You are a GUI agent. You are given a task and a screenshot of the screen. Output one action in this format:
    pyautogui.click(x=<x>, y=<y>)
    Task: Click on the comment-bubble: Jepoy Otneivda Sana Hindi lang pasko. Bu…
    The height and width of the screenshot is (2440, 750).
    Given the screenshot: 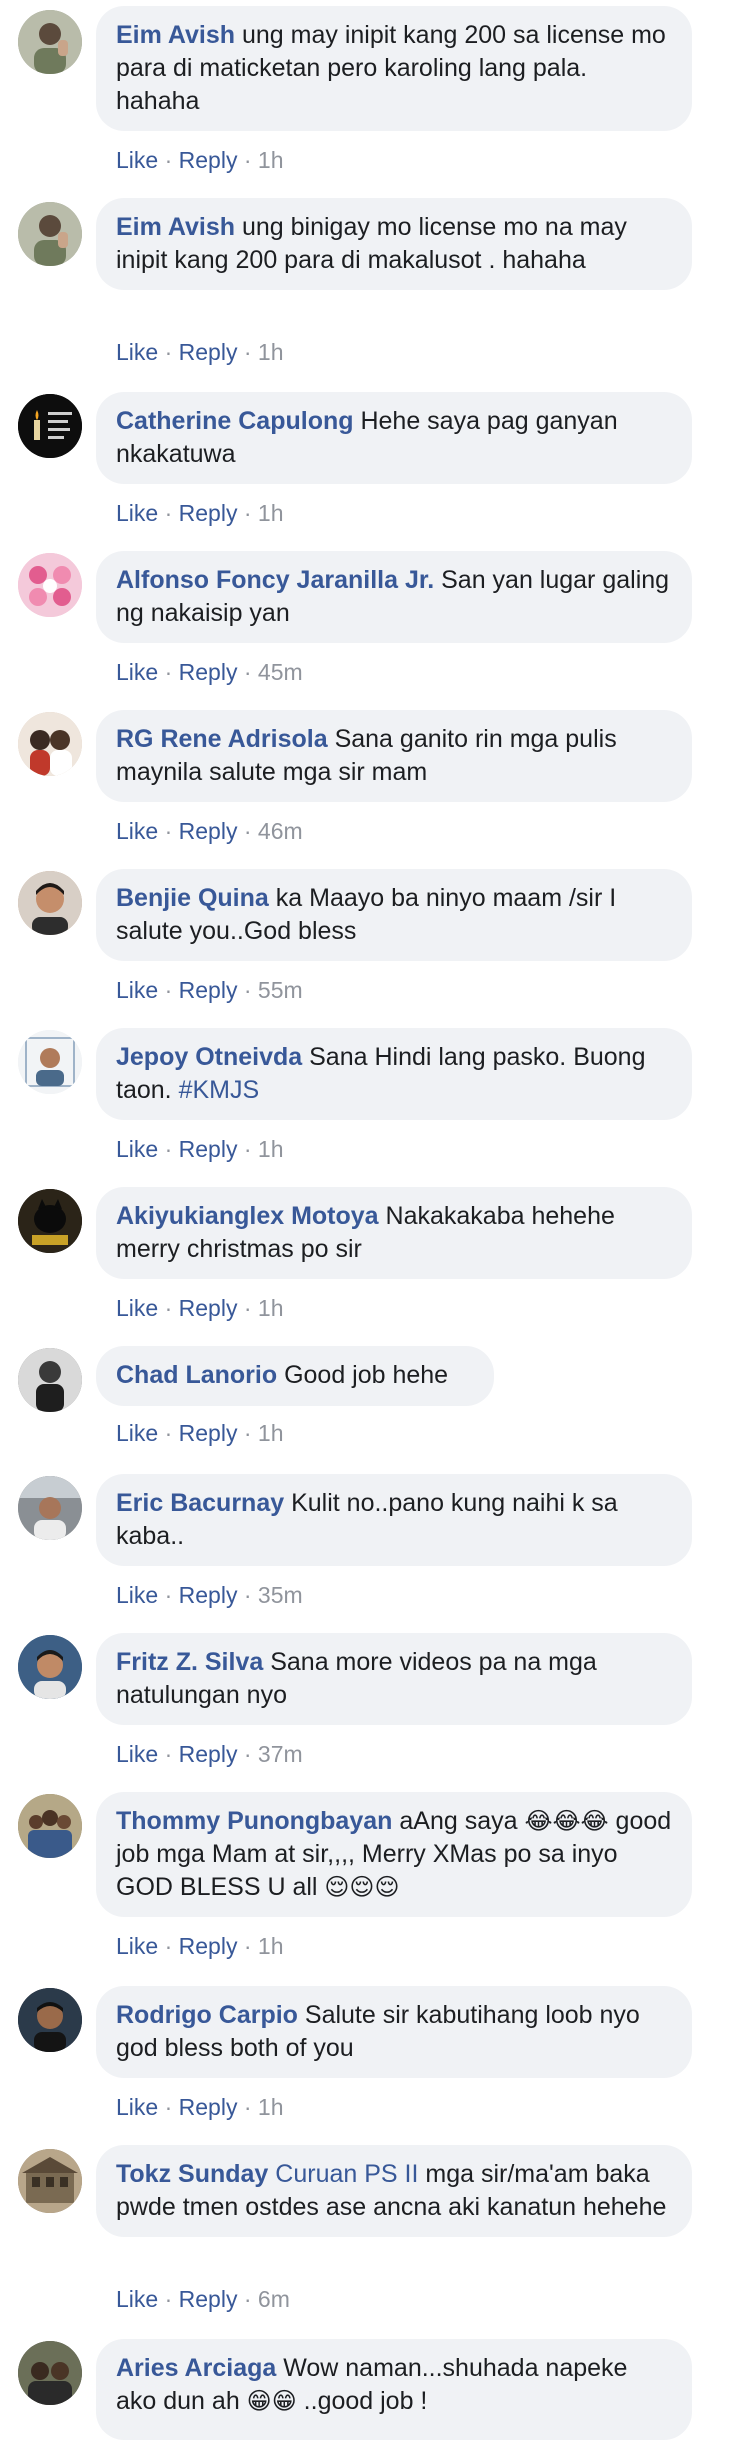 What is the action you would take?
    pyautogui.click(x=394, y=1074)
    